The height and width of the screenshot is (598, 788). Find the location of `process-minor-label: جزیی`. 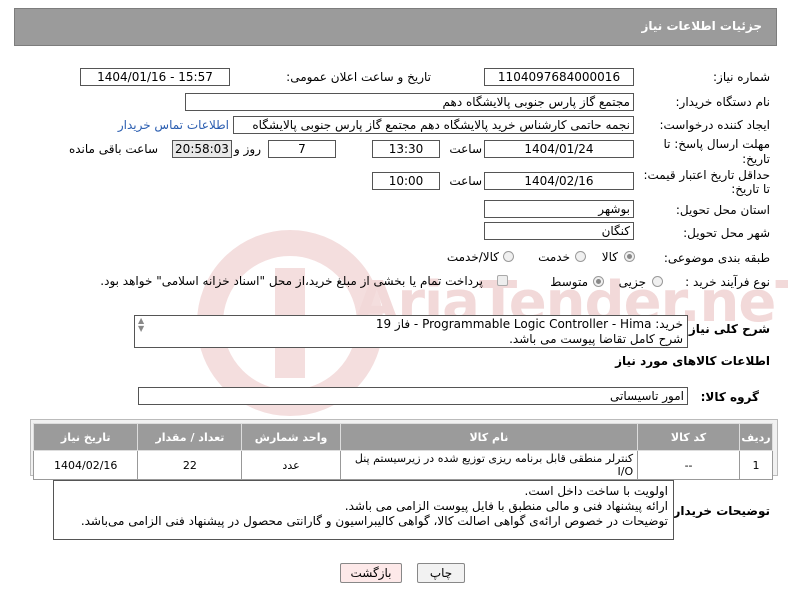

process-minor-label: جزیی is located at coordinates (632, 282).